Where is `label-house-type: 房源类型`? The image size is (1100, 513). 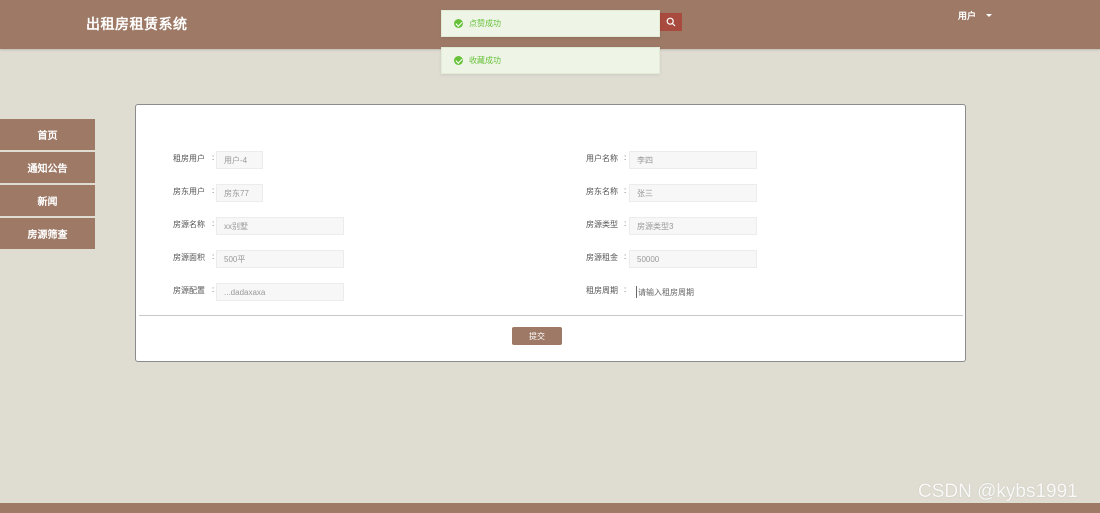
label-house-type: 房源类型 is located at coordinates (602, 224).